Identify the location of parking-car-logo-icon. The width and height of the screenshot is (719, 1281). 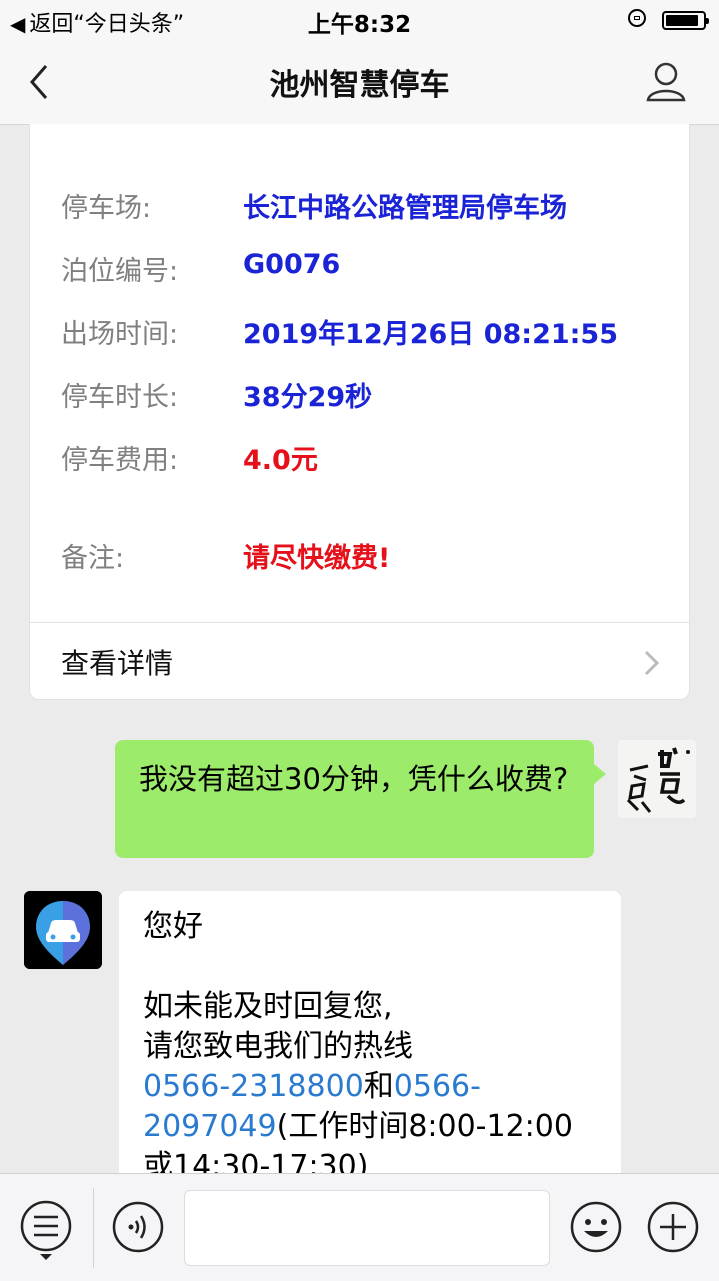
(63, 930).